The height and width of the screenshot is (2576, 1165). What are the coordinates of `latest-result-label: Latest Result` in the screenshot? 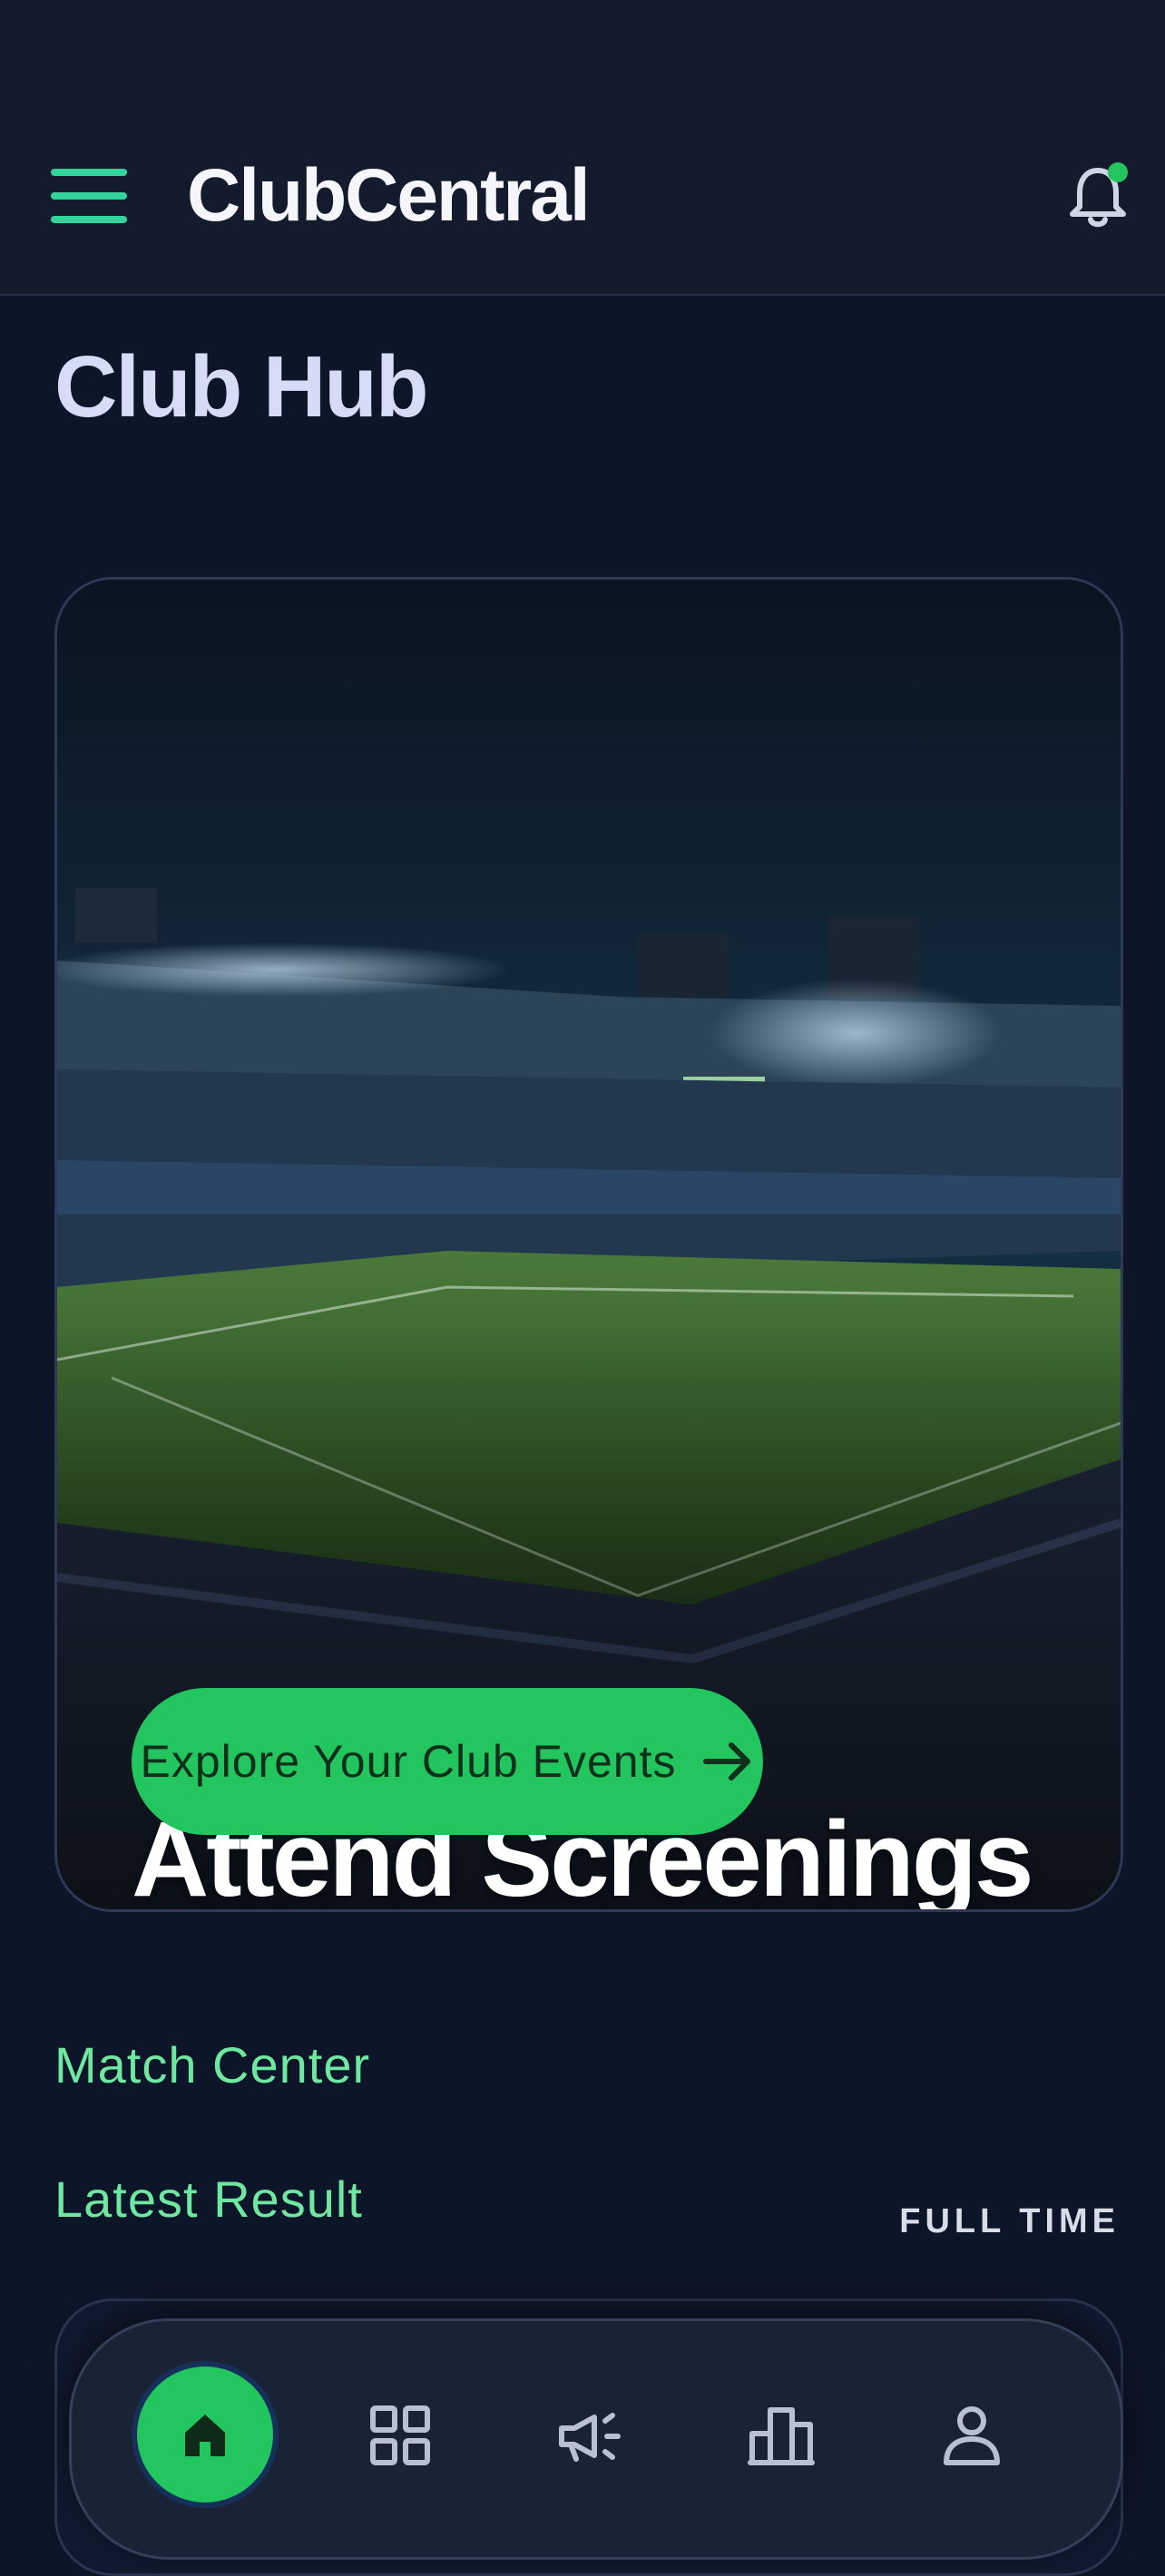 It's located at (208, 2199).